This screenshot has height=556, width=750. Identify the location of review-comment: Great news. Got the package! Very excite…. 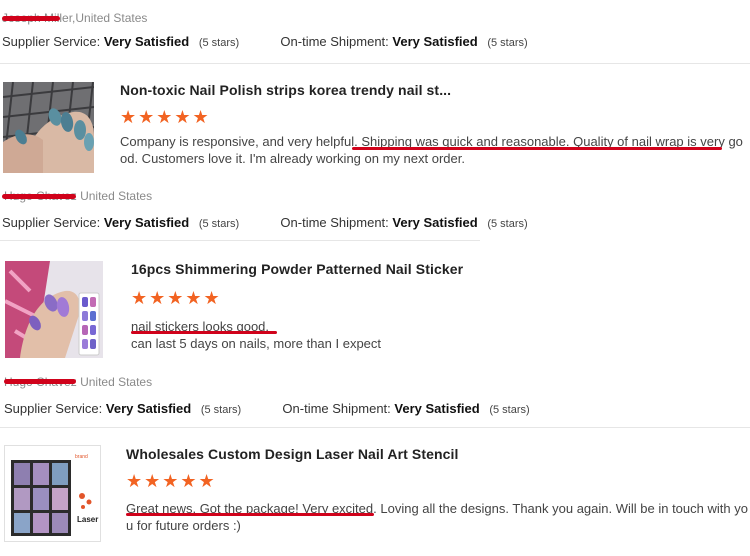
(437, 517).